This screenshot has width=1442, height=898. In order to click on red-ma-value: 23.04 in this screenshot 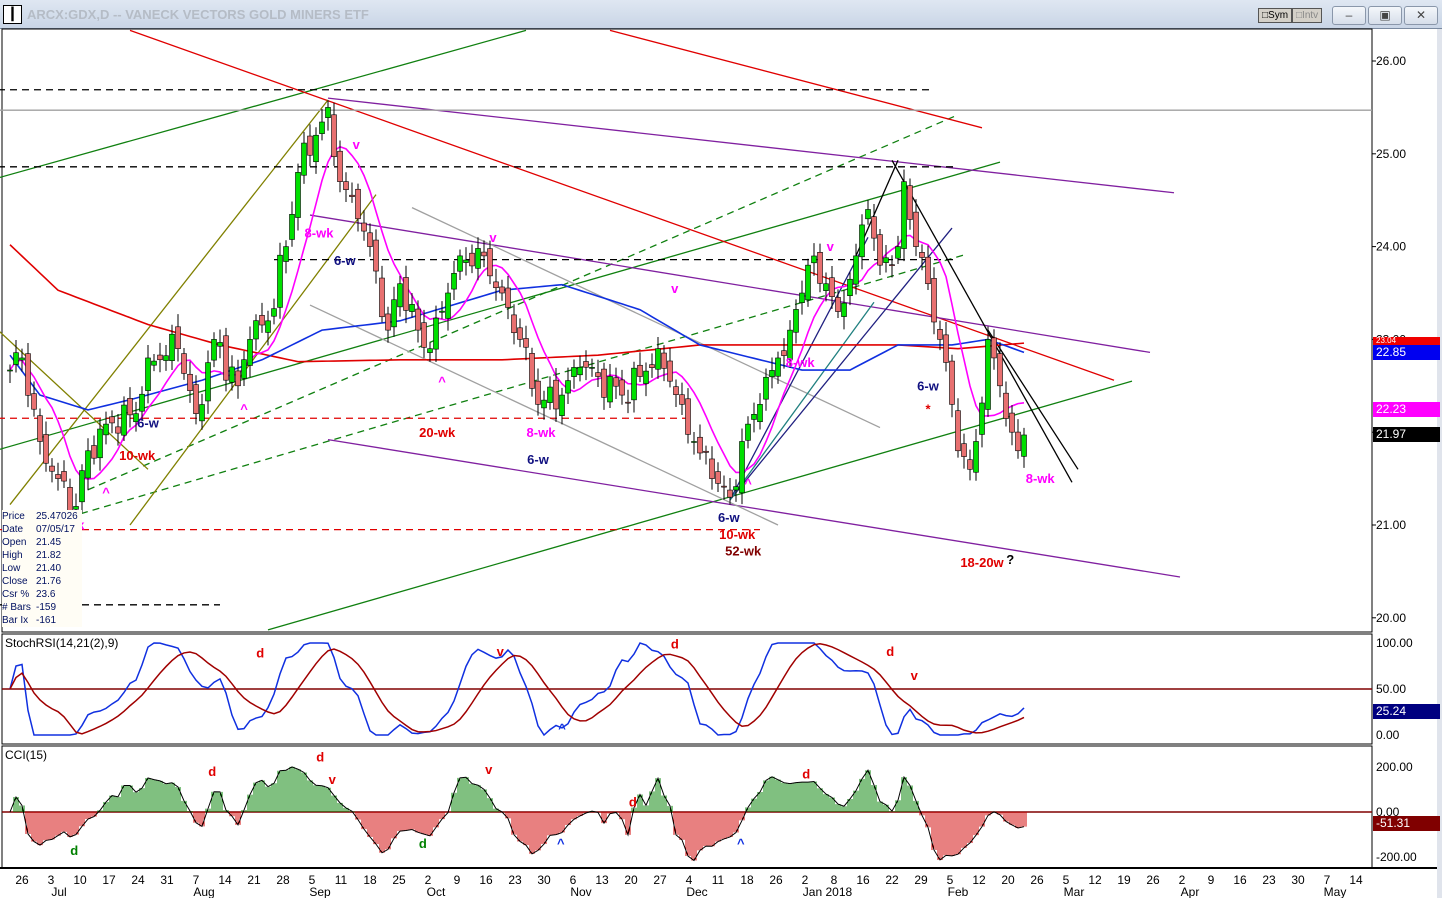, I will do `click(1386, 341)`.